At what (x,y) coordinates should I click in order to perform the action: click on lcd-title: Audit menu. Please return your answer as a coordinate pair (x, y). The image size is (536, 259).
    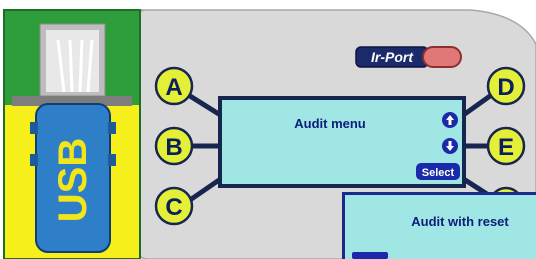
    Looking at the image, I should click on (330, 123).